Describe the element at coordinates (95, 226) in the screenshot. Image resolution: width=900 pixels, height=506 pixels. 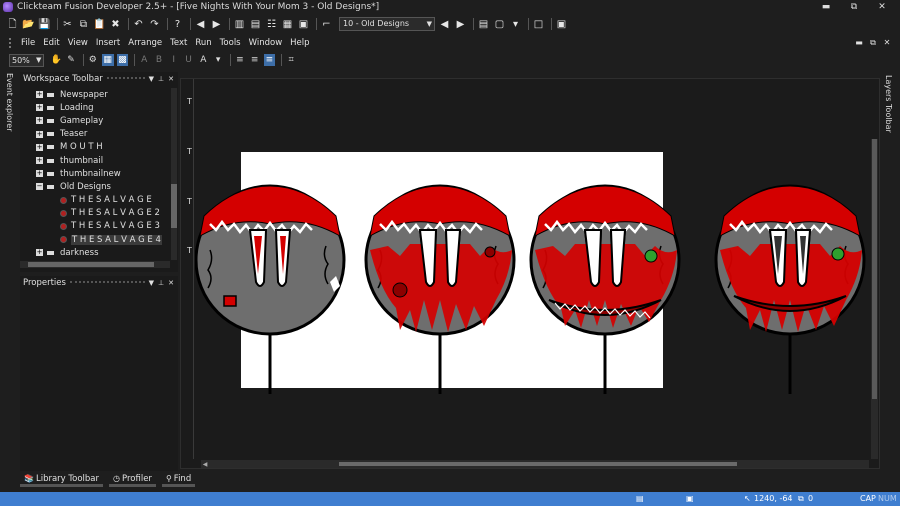
I see `tree-item-thesalvage3: T H E S A L V A G E 3` at that location.